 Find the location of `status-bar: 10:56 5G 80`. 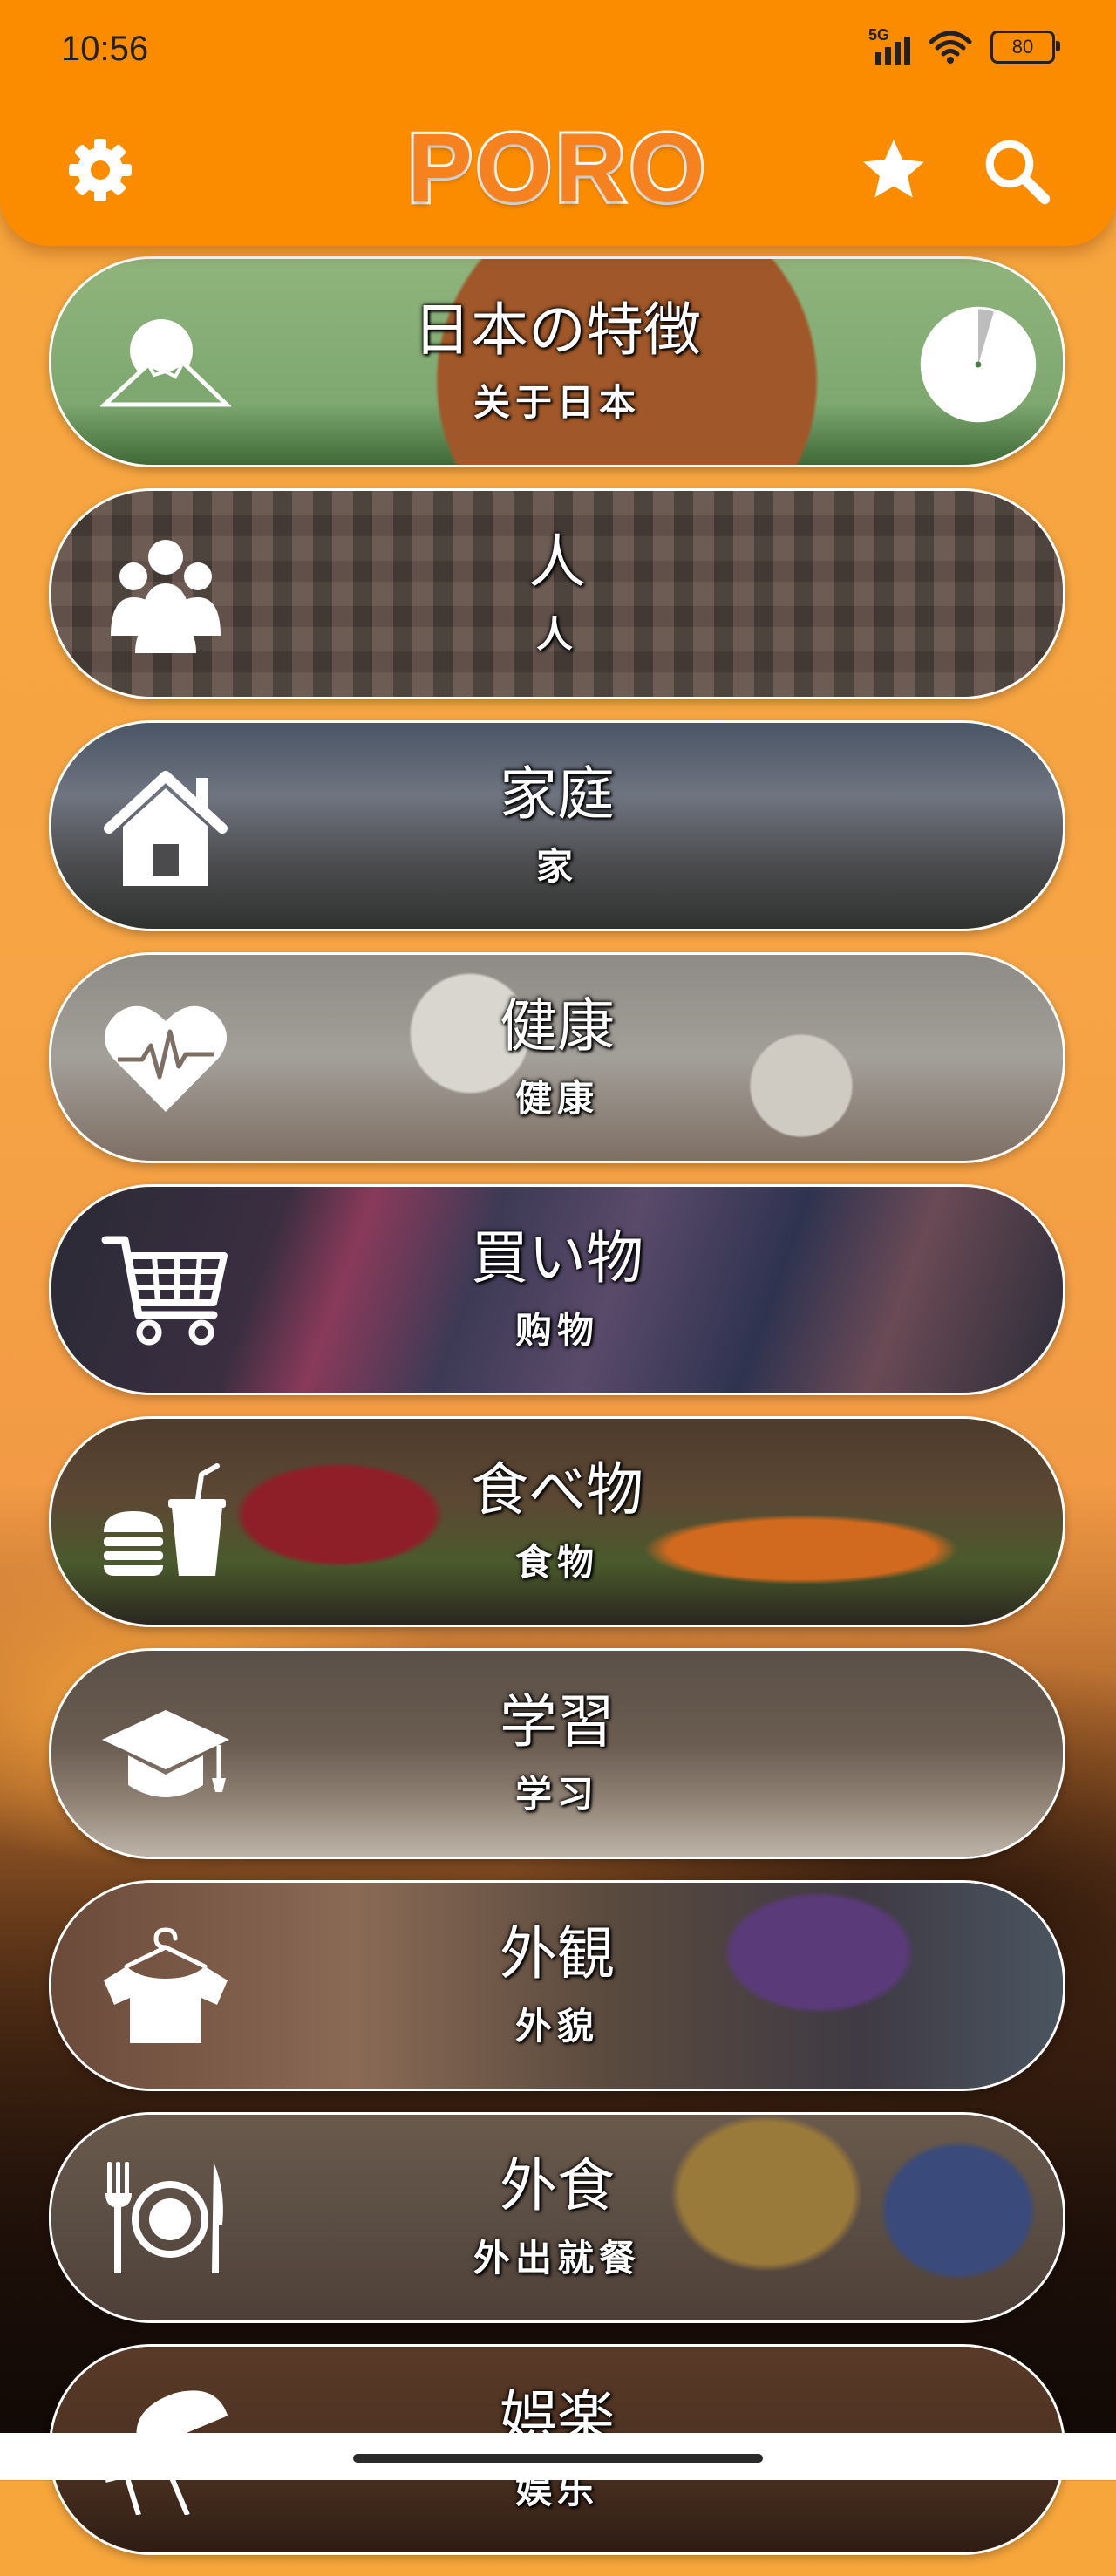

status-bar: 10:56 5G 80 is located at coordinates (558, 48).